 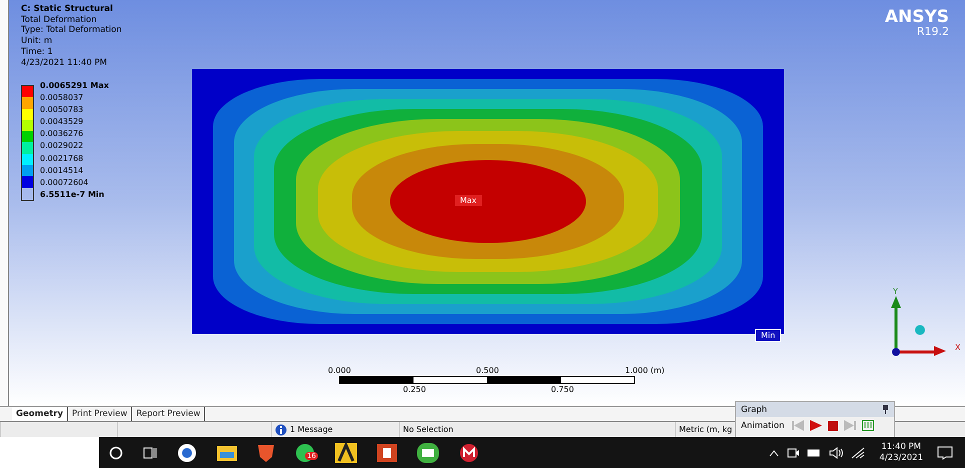 What do you see at coordinates (62, 98) in the screenshot?
I see `legend-value: 0.0058037` at bounding box center [62, 98].